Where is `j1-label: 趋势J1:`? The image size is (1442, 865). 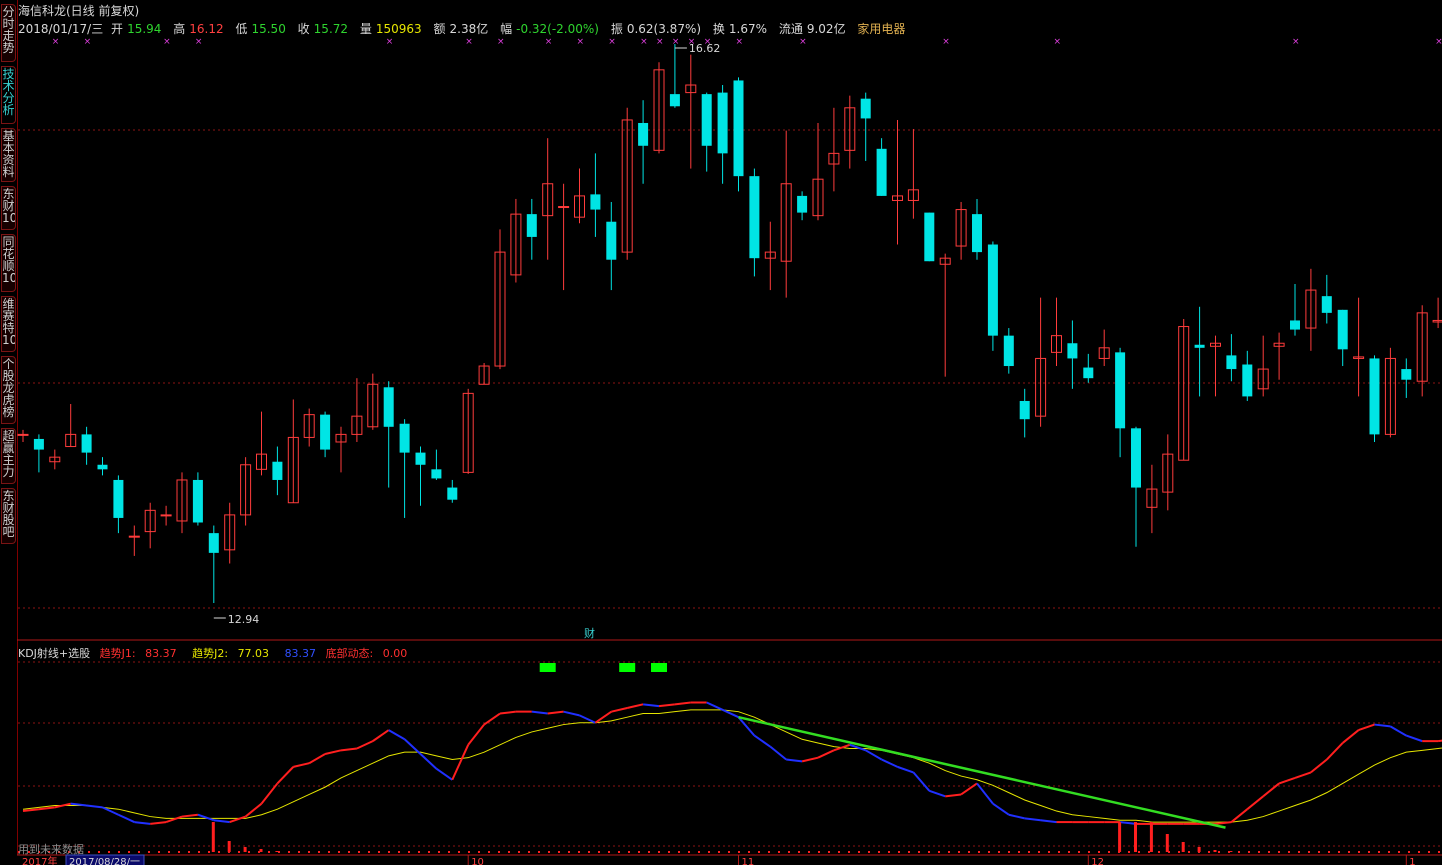
j1-label: 趋势J1: is located at coordinates (117, 653).